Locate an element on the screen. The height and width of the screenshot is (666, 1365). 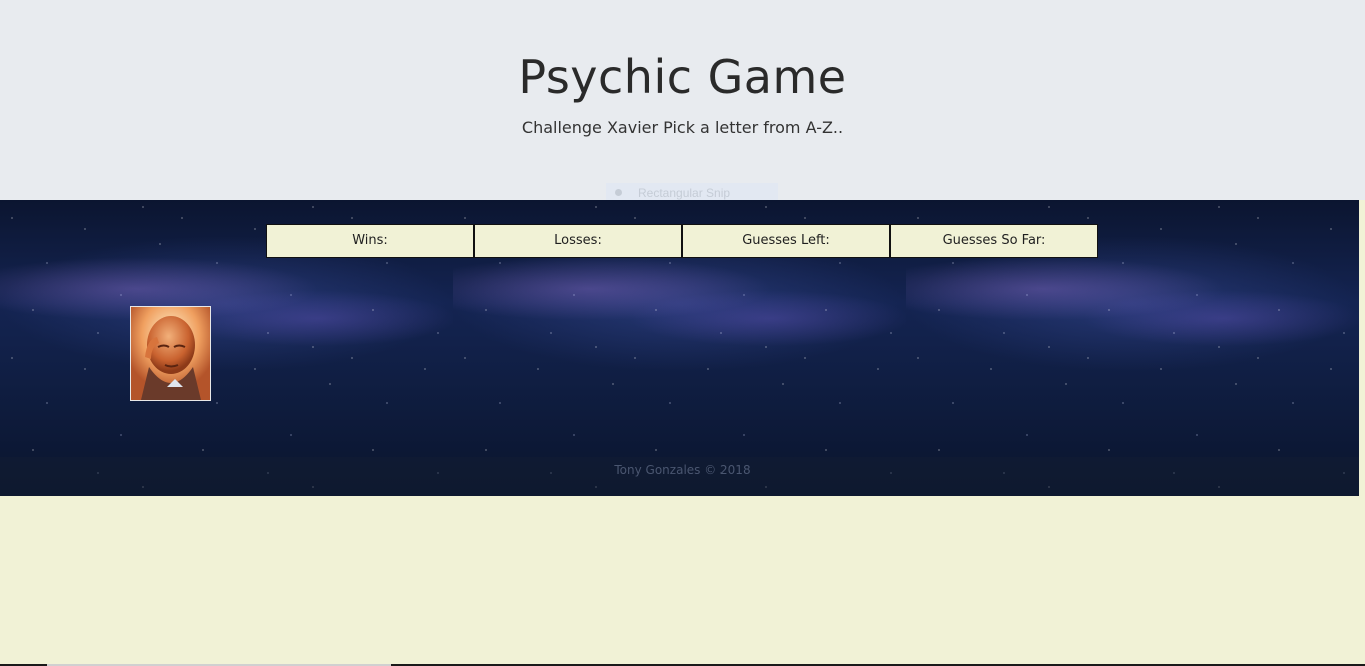
xavier-portrait-image is located at coordinates (170, 353).